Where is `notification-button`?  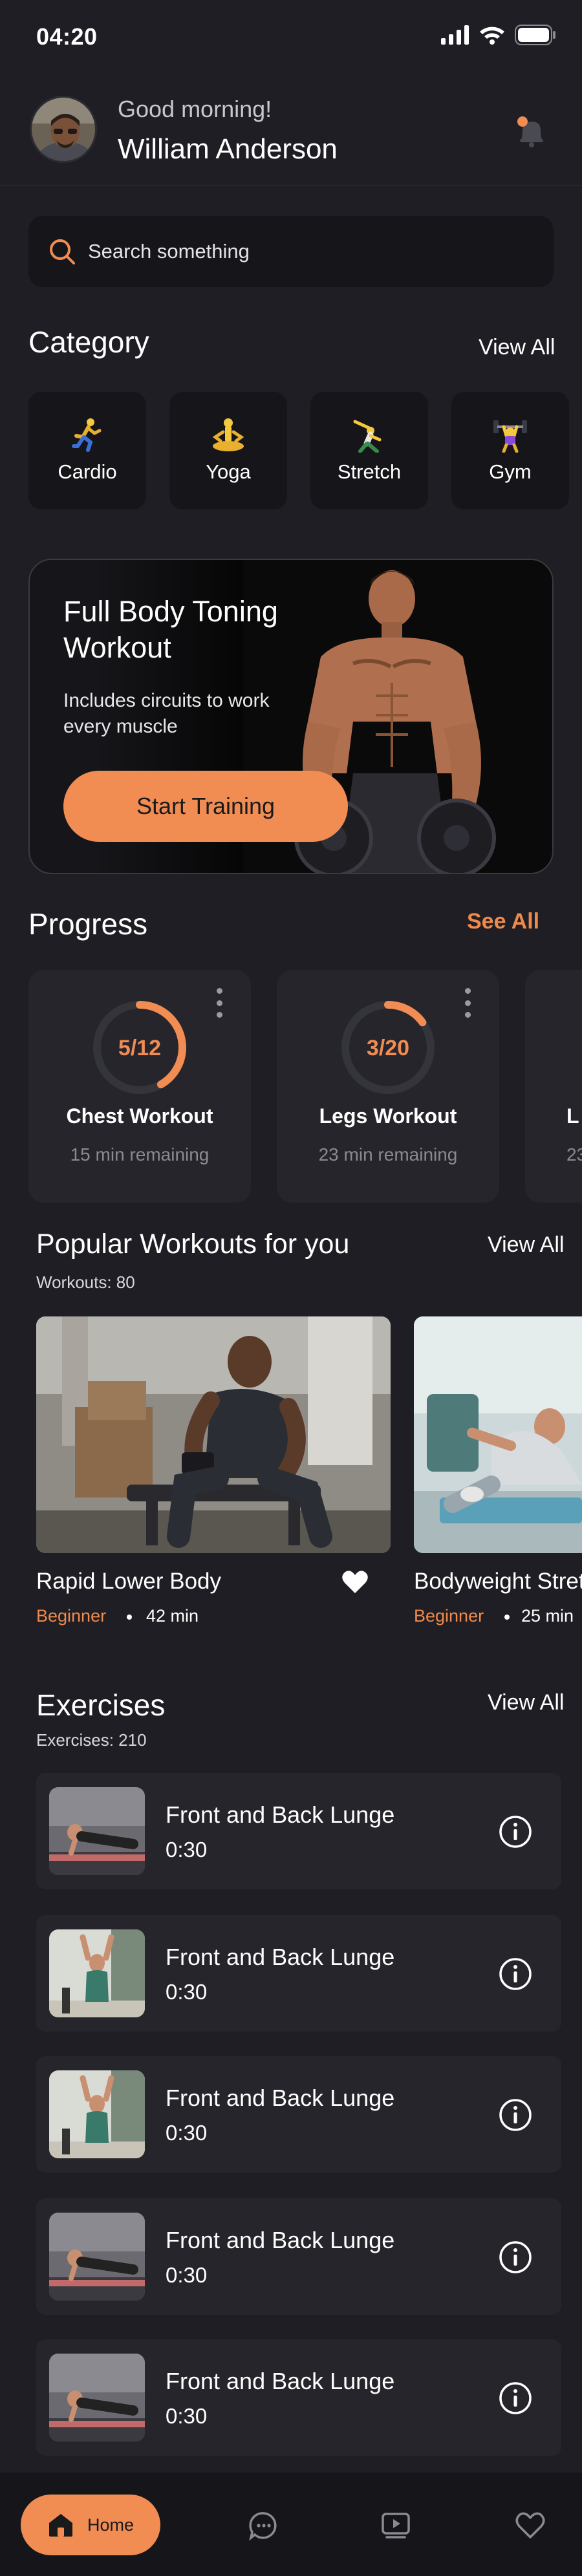 notification-button is located at coordinates (531, 132).